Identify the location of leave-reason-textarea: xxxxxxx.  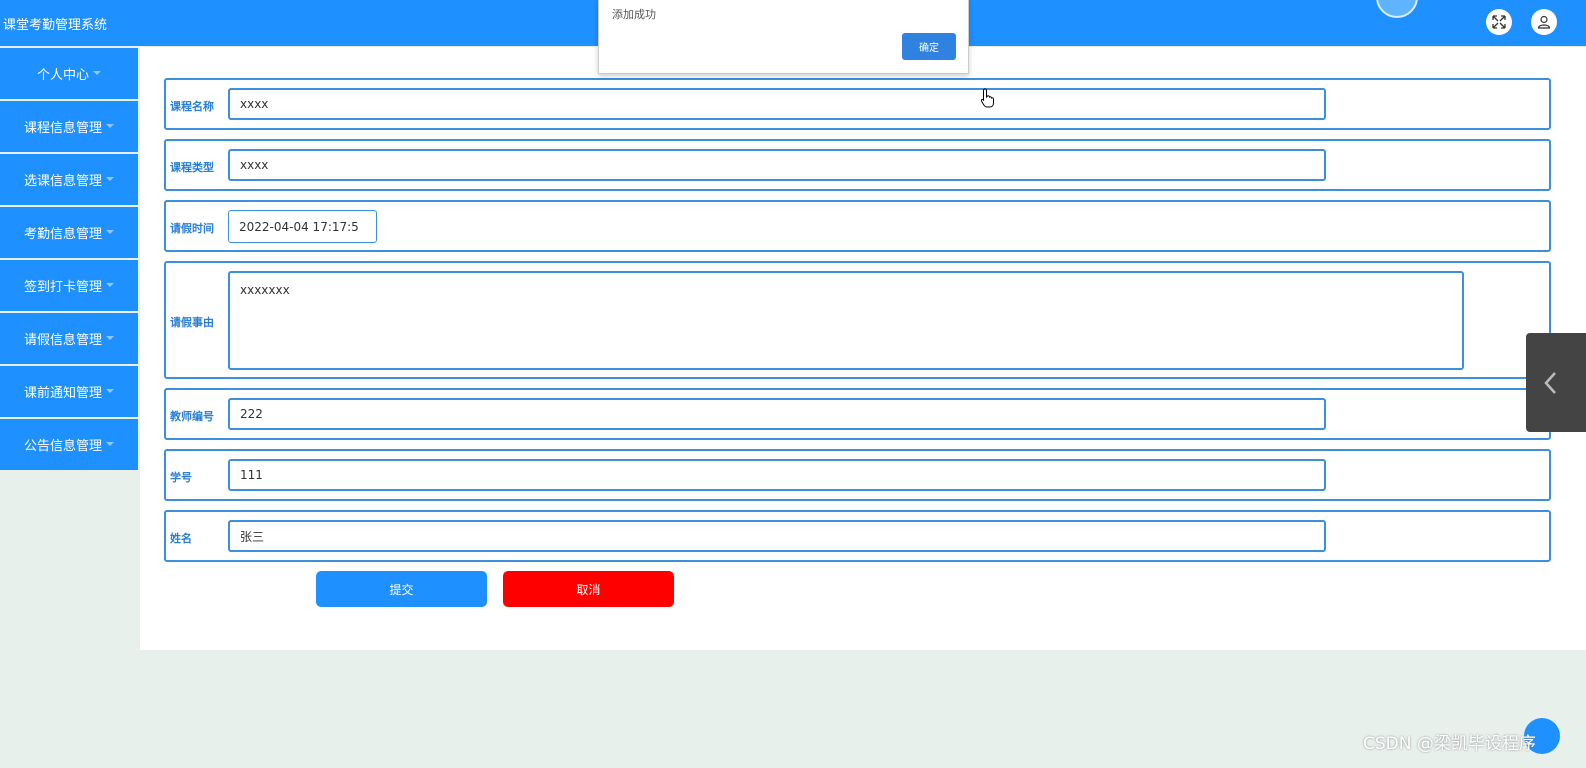
(846, 320).